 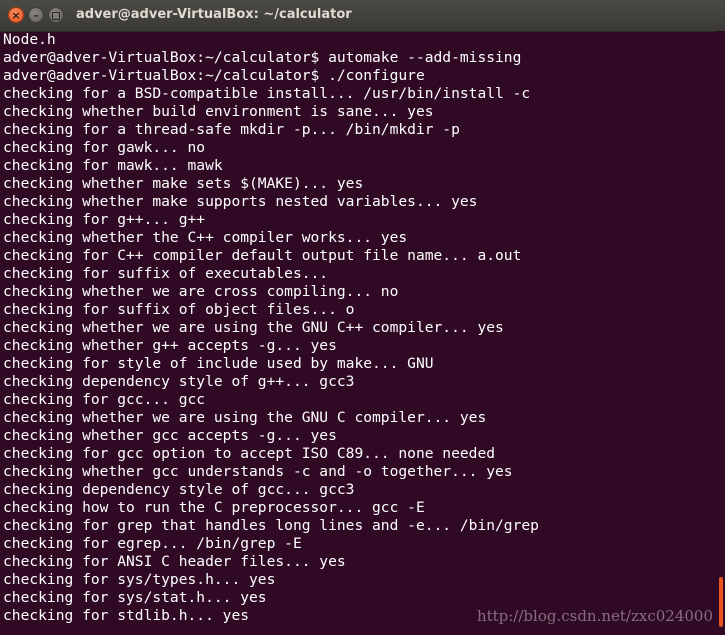 I want to click on terminal-line: checking dependency style of gcc... gcc3, so click(x=179, y=489).